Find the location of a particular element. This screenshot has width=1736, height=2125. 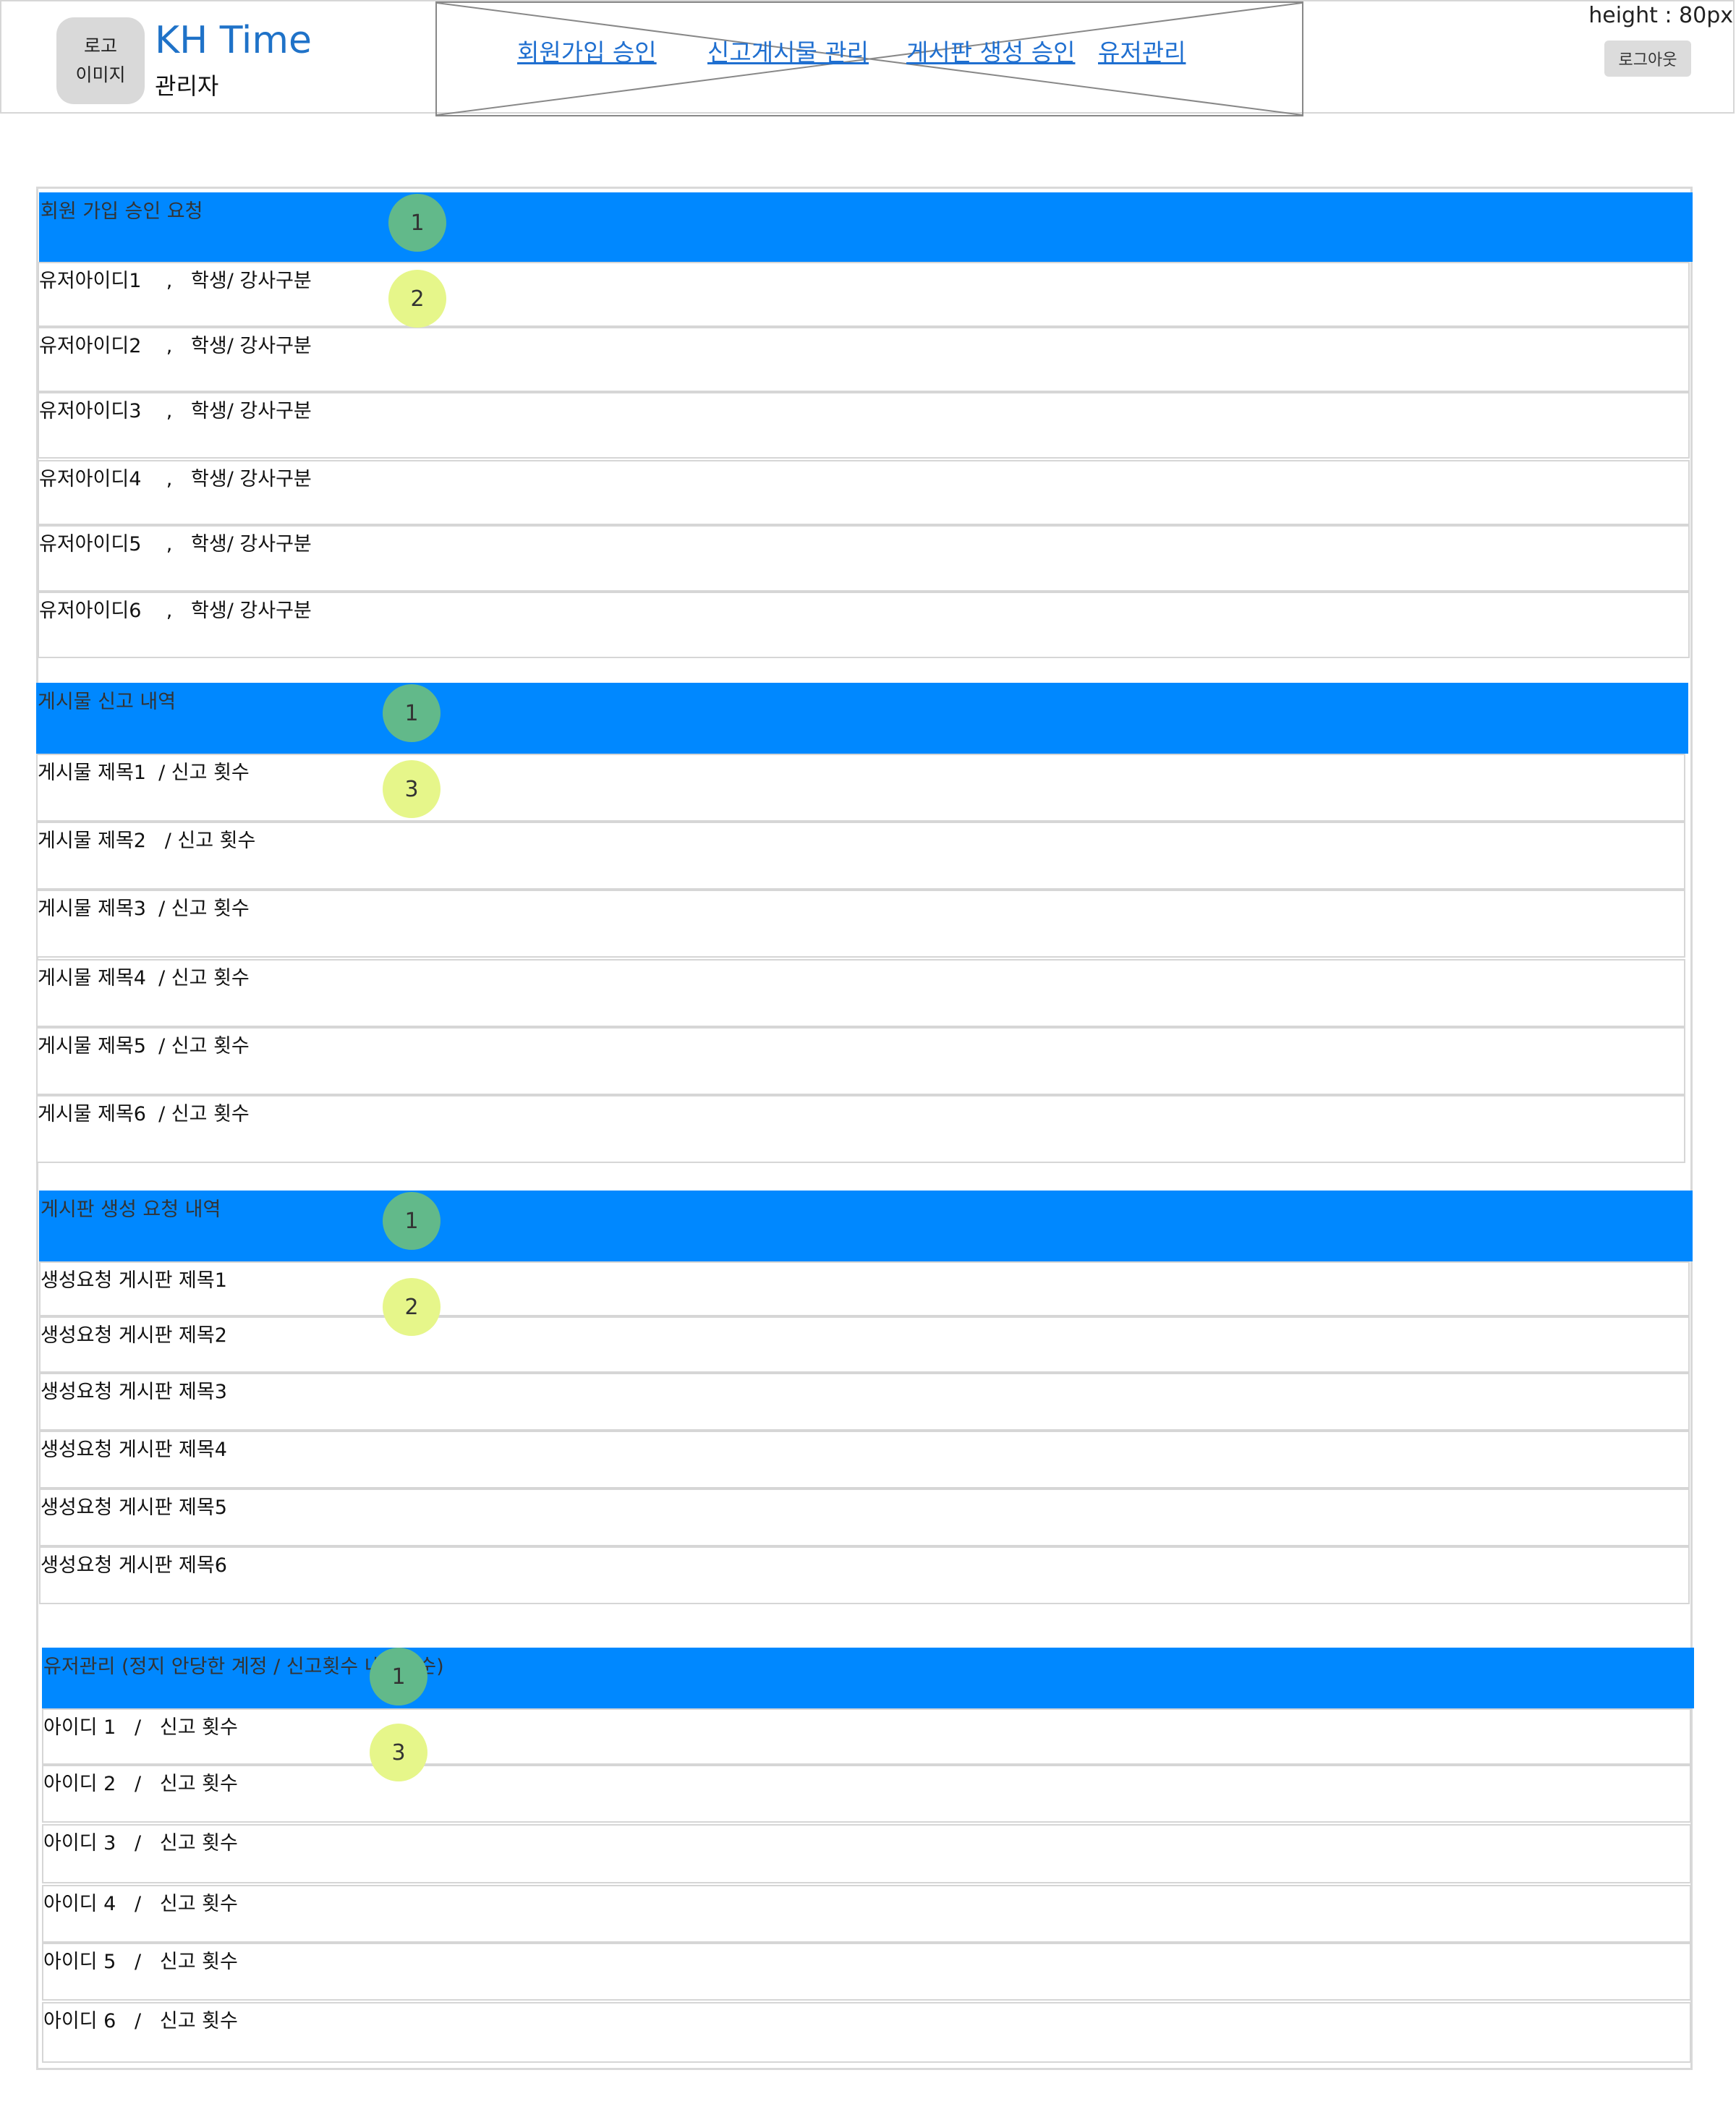

height-annotation: height : 80px is located at coordinates (1660, 16).